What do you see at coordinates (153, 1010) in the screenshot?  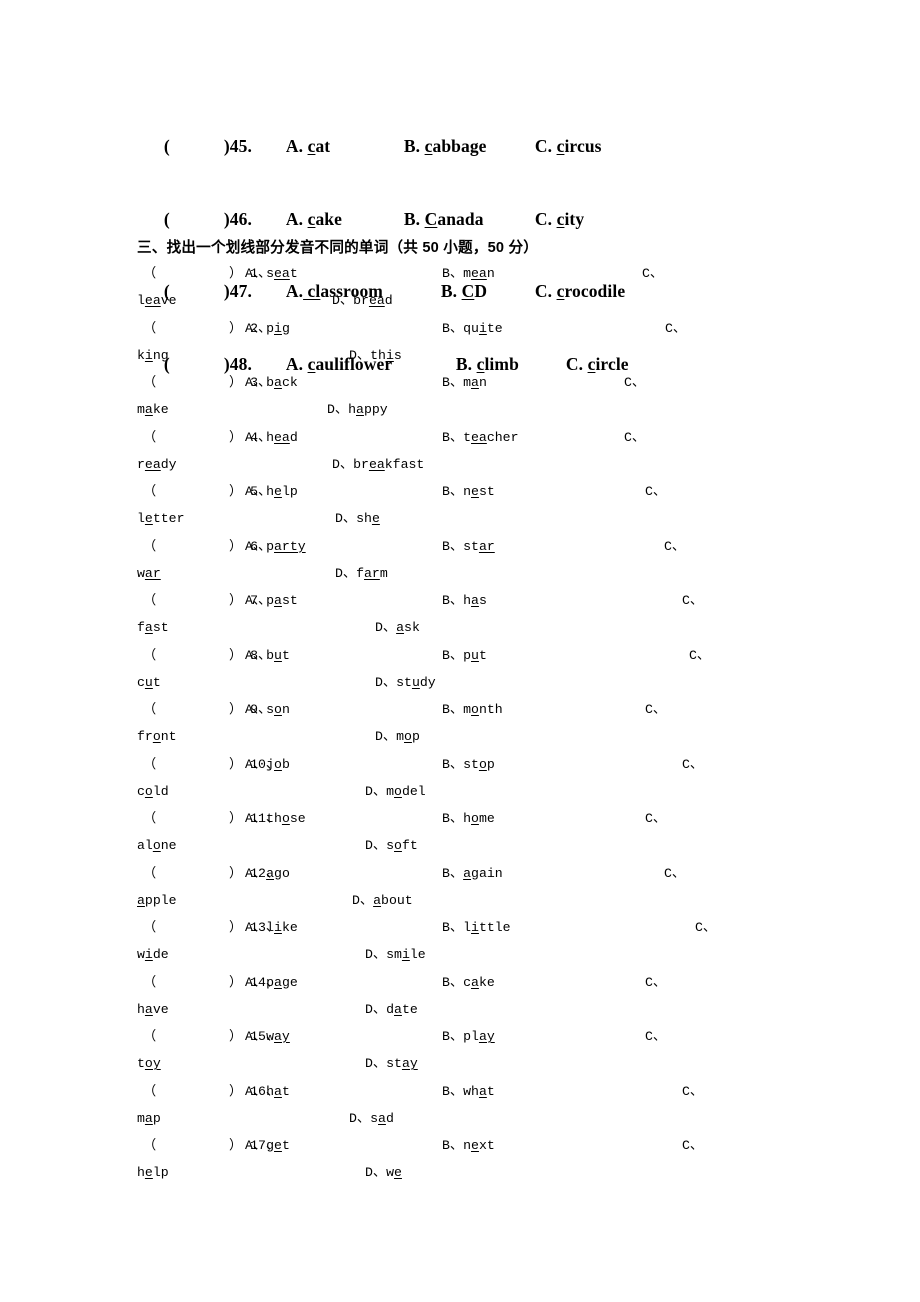 I see `option-c-value: have` at bounding box center [153, 1010].